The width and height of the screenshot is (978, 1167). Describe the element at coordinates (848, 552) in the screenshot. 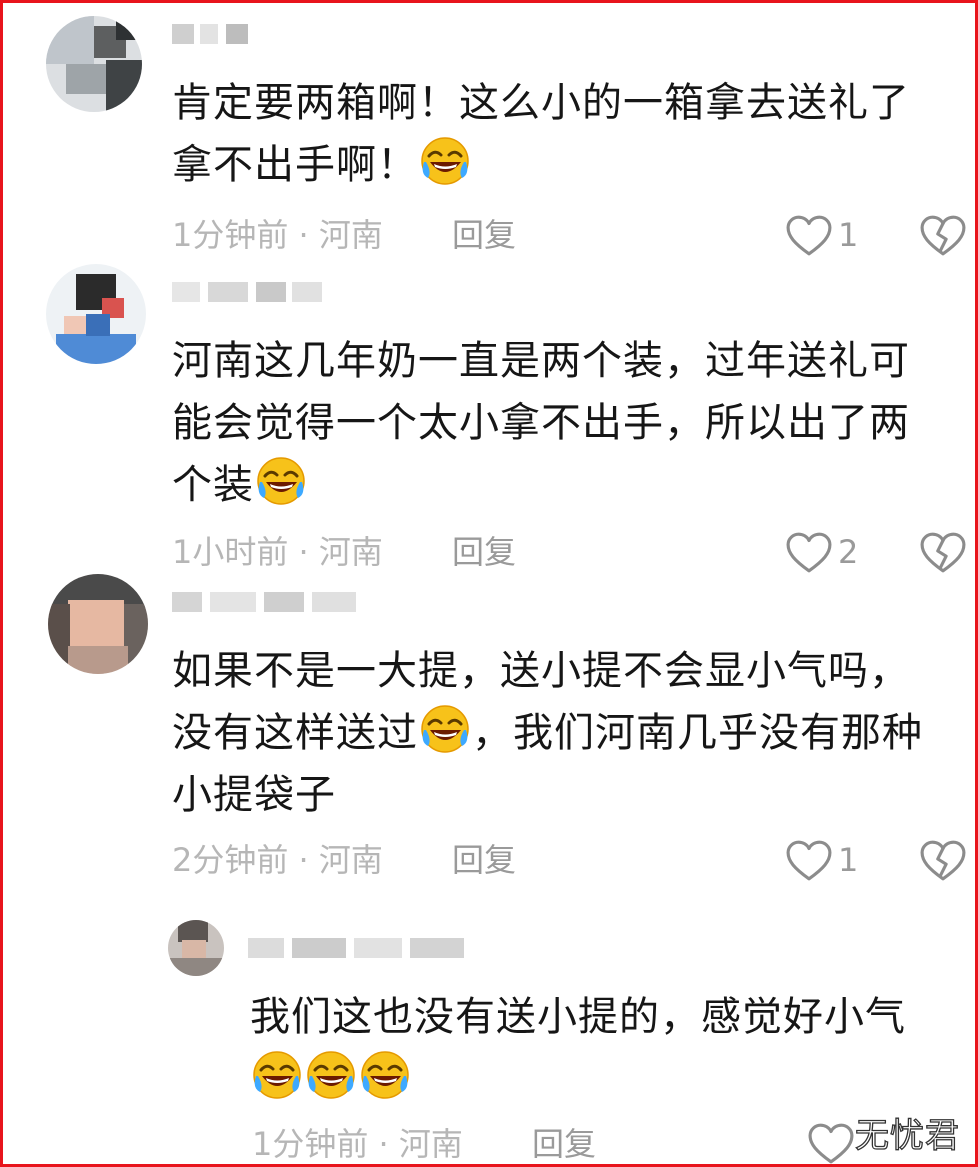

I see `like-count: 2` at that location.